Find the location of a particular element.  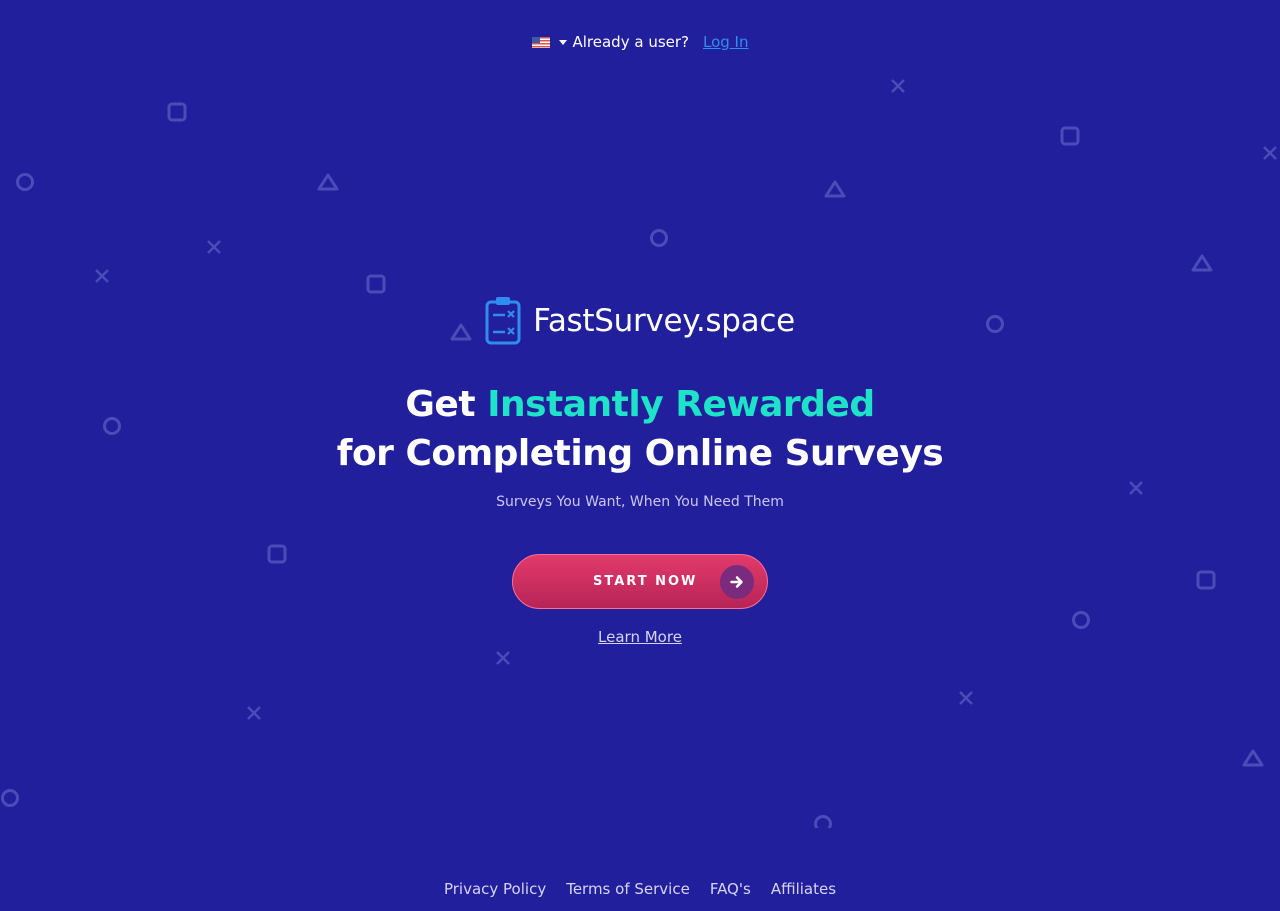

brand-logo: FastSurvey.space is located at coordinates (640, 321).